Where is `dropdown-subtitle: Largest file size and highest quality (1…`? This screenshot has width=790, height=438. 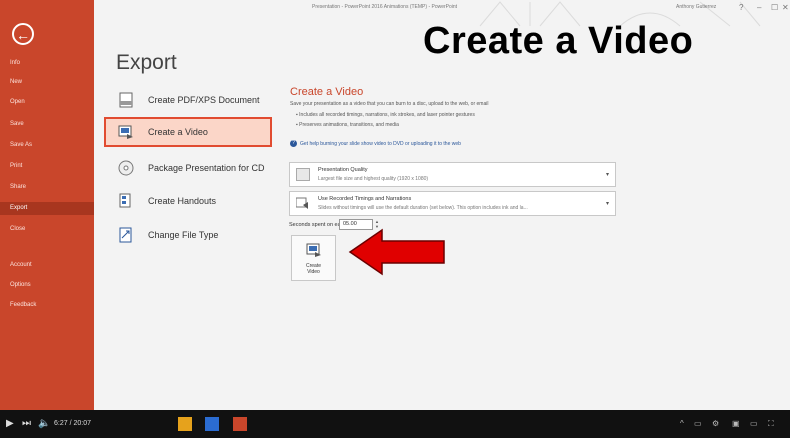 dropdown-subtitle: Largest file size and highest quality (1… is located at coordinates (373, 179).